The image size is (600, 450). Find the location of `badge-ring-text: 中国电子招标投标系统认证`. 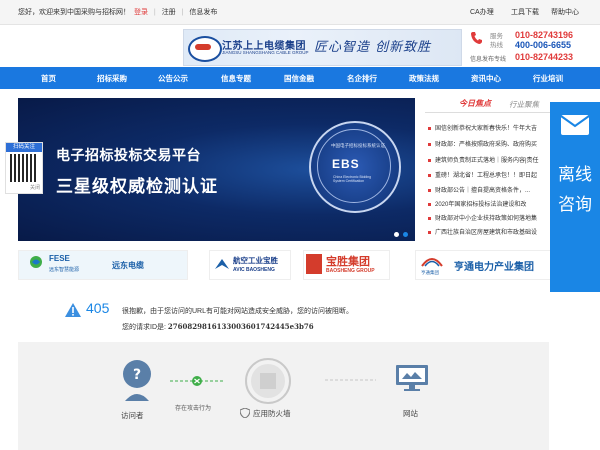

badge-ring-text: 中国电子招标投标系统认证 is located at coordinates (358, 145).